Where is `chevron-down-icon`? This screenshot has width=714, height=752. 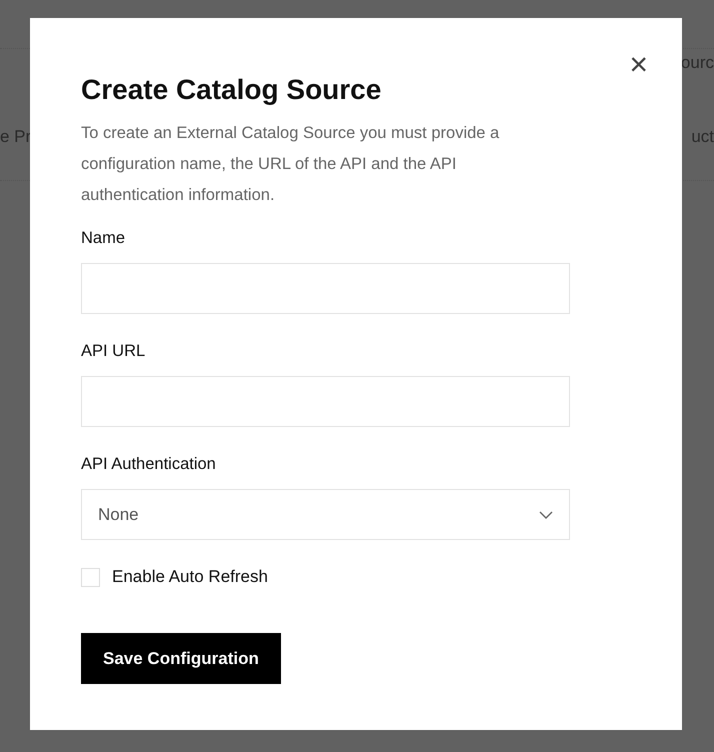
chevron-down-icon is located at coordinates (546, 514).